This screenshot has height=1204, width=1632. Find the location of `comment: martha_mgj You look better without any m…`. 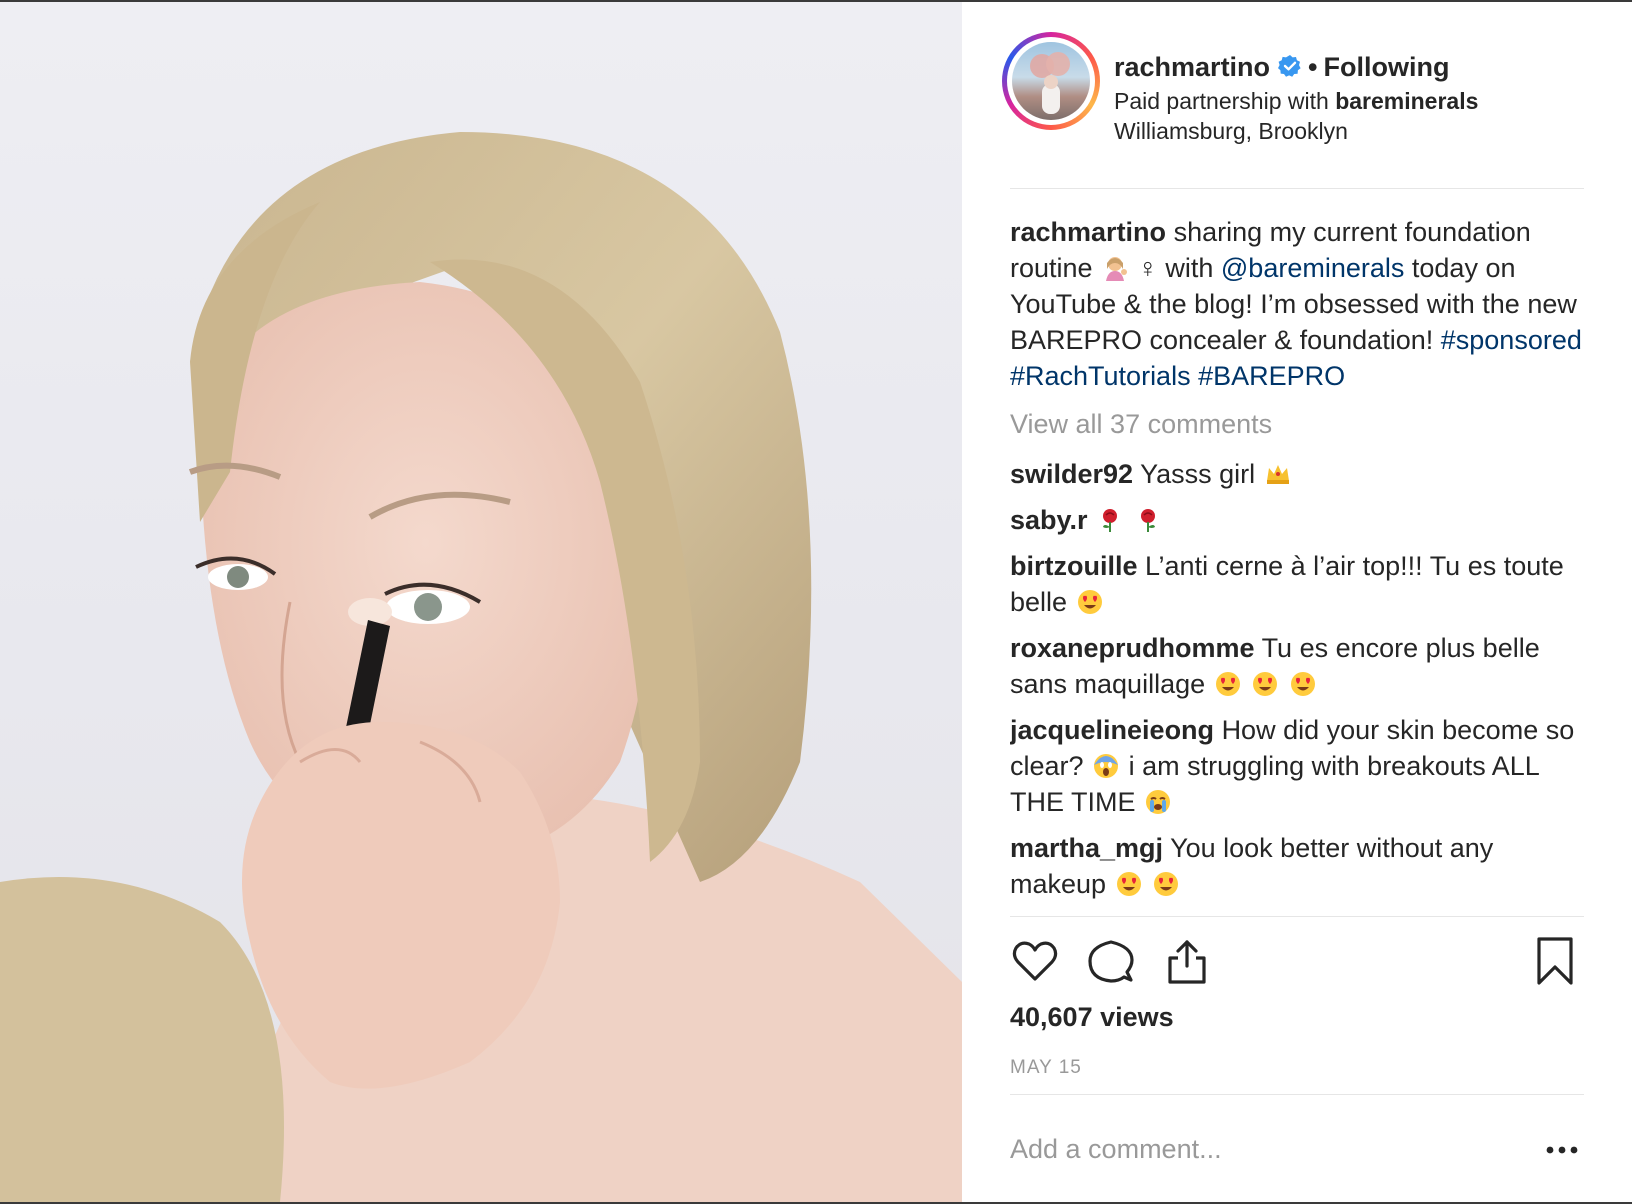

comment: martha_mgj You look better without any m… is located at coordinates (1297, 866).